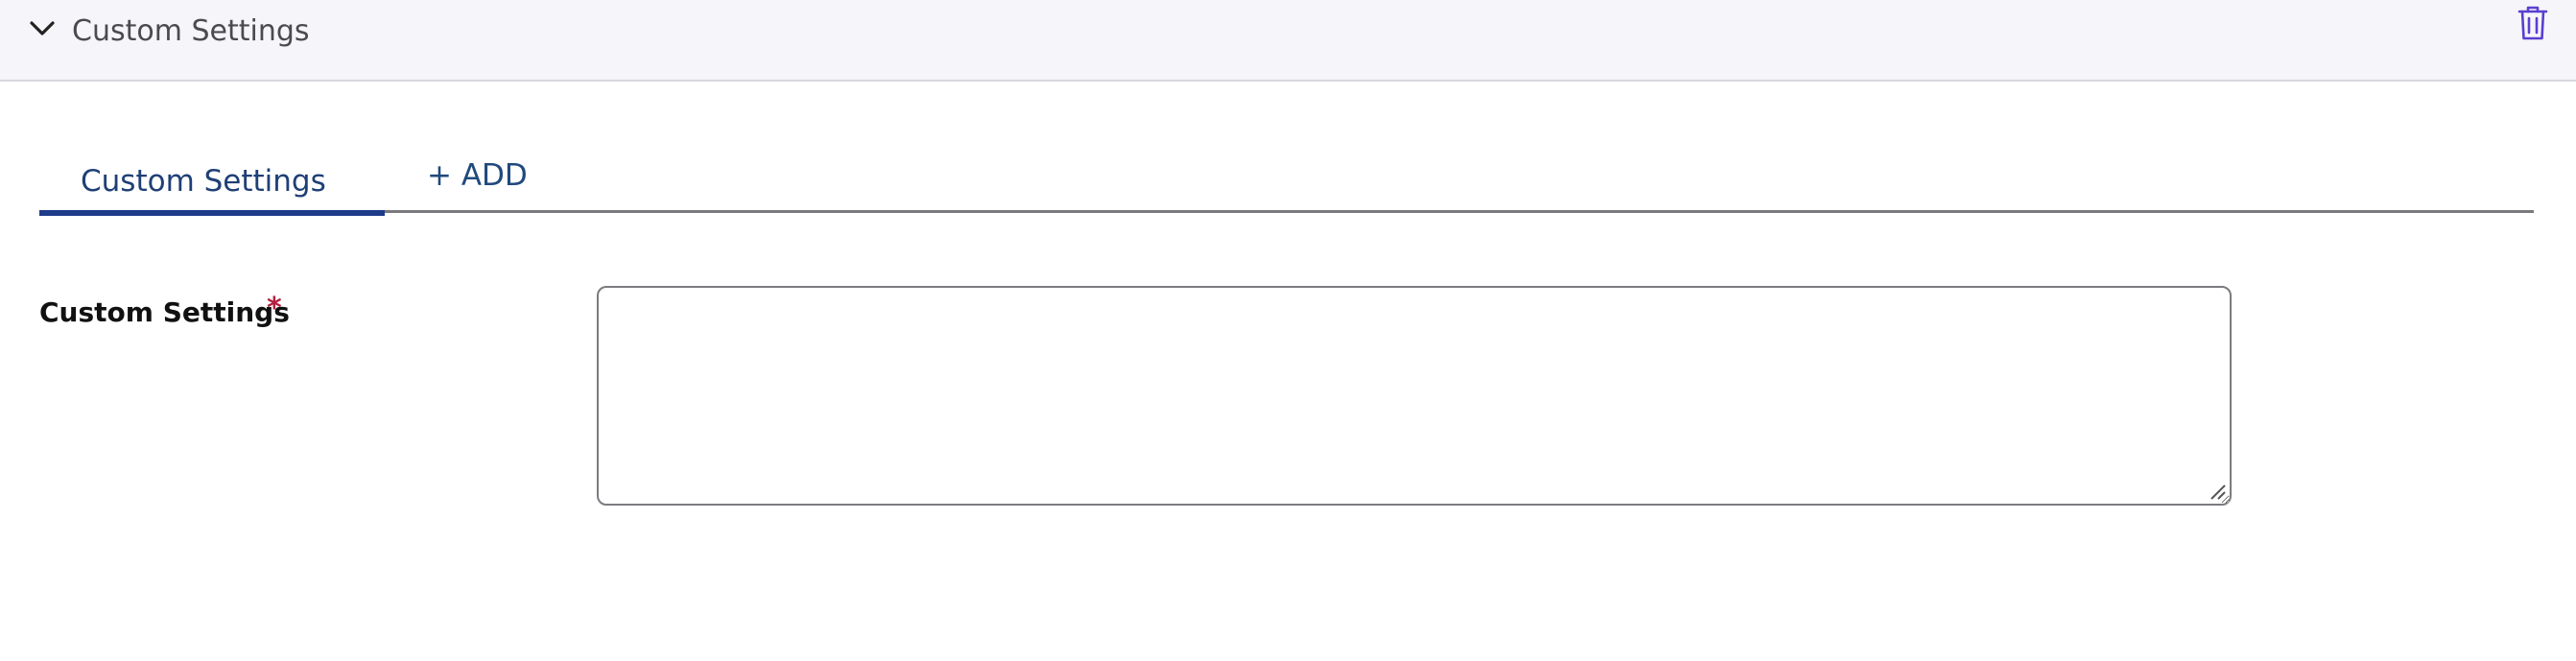 This screenshot has height=661, width=2576. I want to click on custom-settings-label: Custom Settings, so click(164, 312).